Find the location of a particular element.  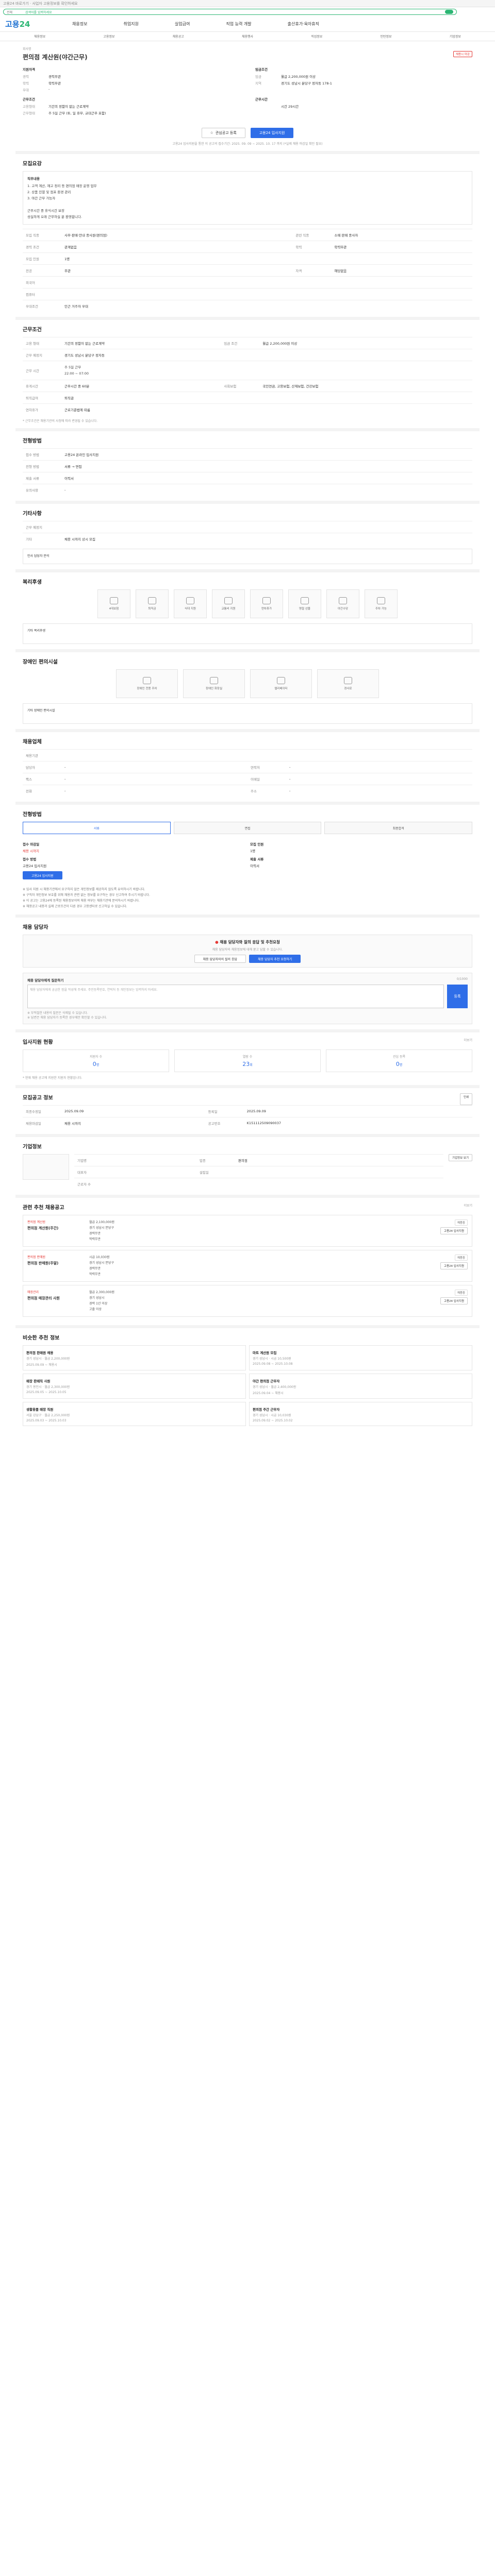

row-key: 학력 is located at coordinates (312, 247).